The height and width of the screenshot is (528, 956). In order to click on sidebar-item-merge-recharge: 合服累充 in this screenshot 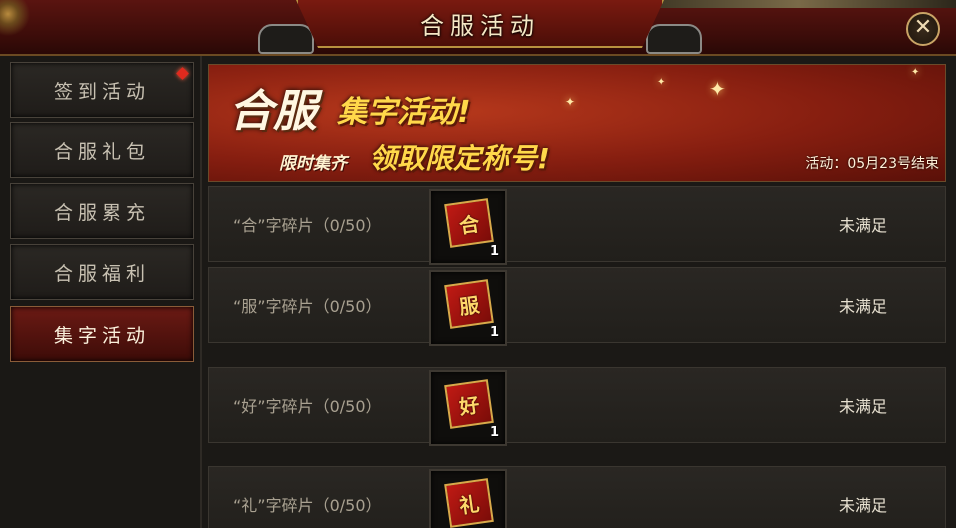, I will do `click(102, 211)`.